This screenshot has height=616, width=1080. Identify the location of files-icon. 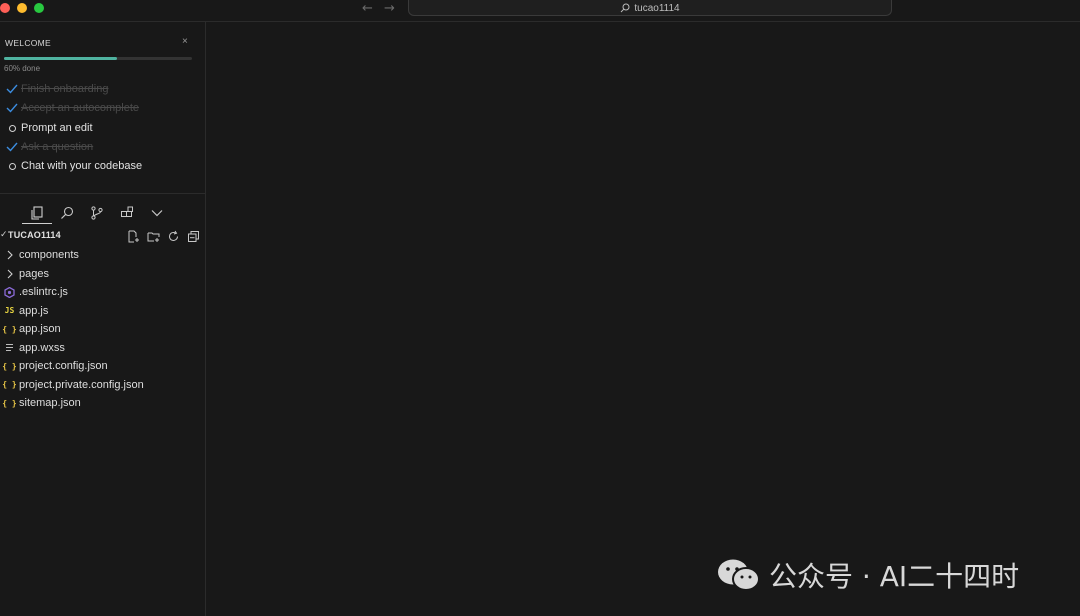
(37, 212).